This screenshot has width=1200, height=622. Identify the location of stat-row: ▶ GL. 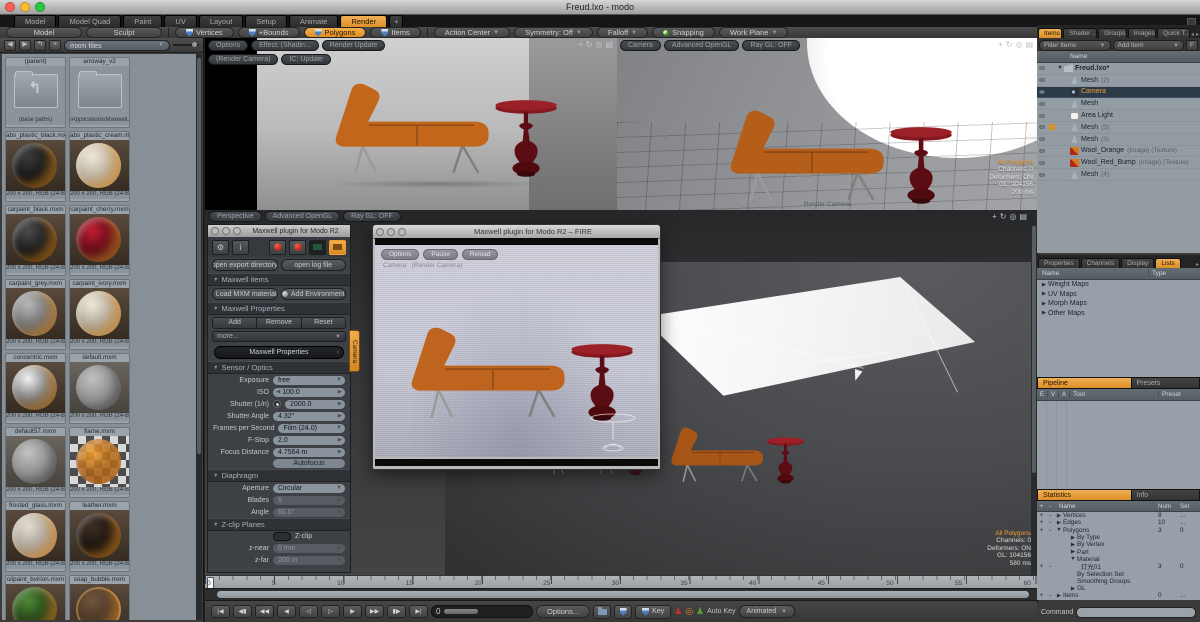
(1118, 588).